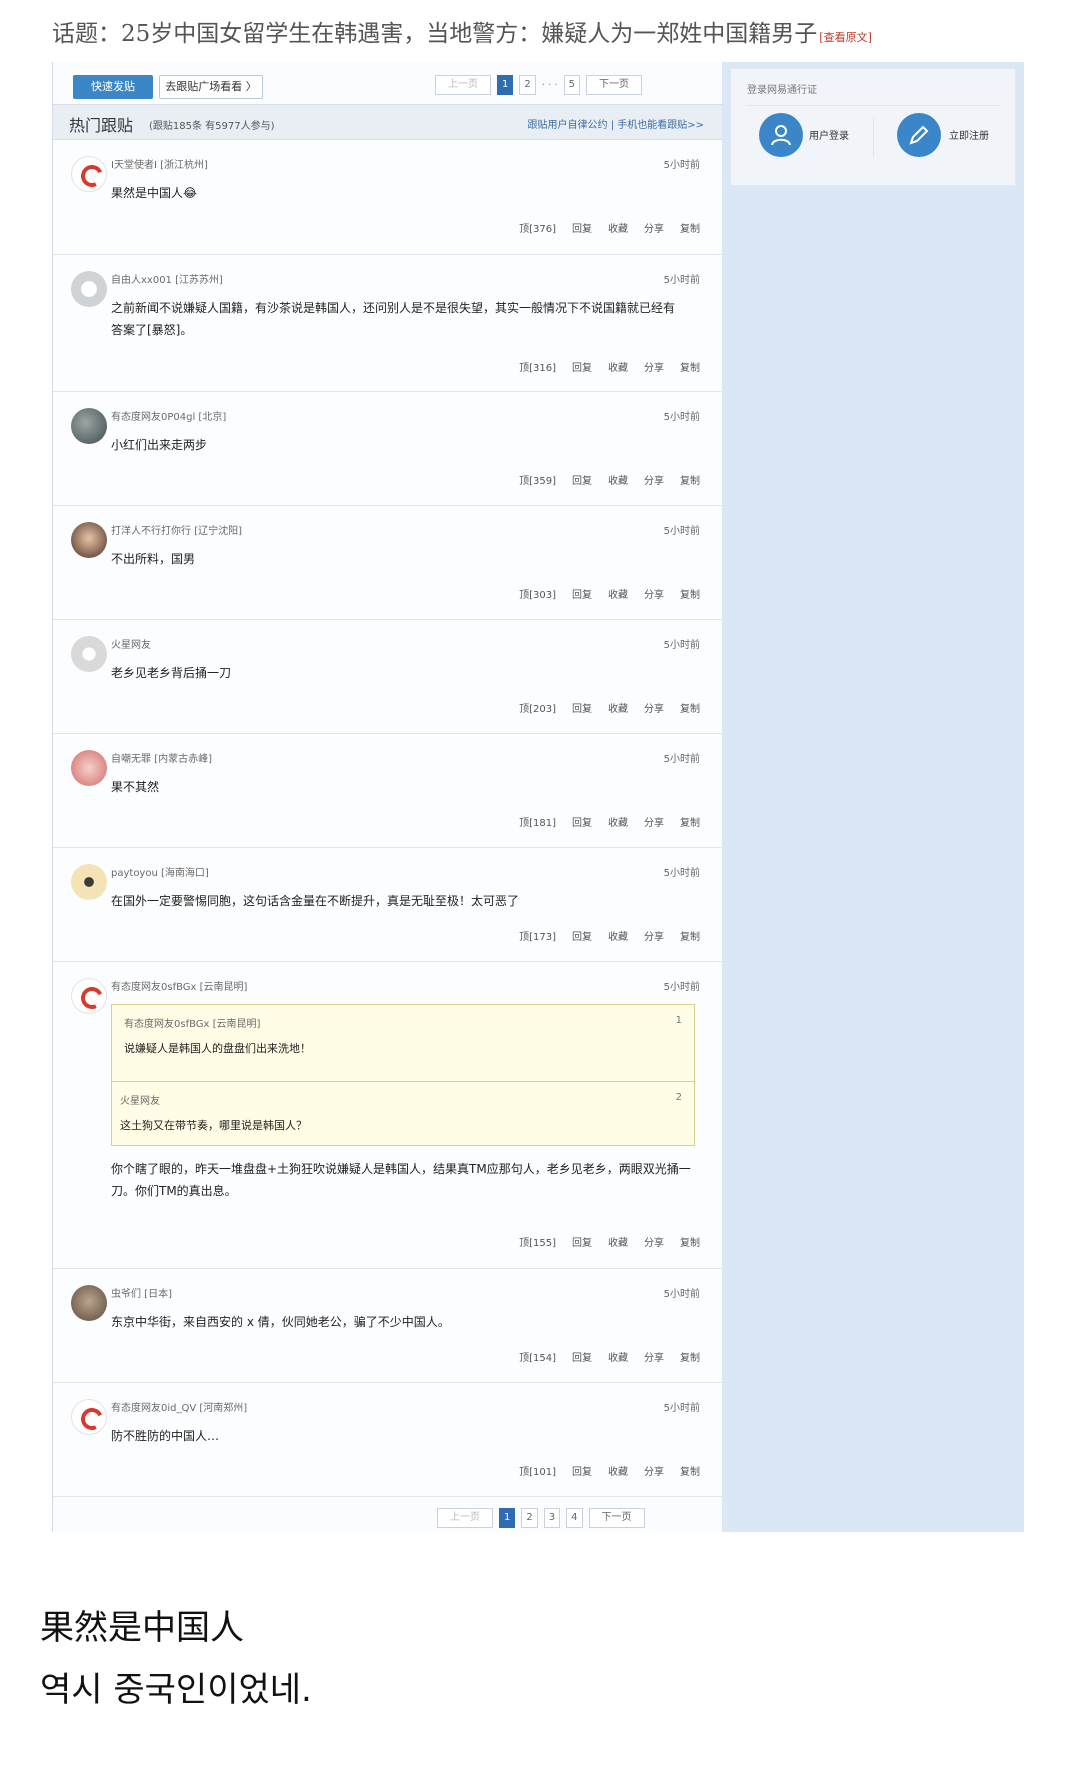 The height and width of the screenshot is (1772, 1080). What do you see at coordinates (537, 366) in the screenshot?
I see `upvote-button: 顶[316]` at bounding box center [537, 366].